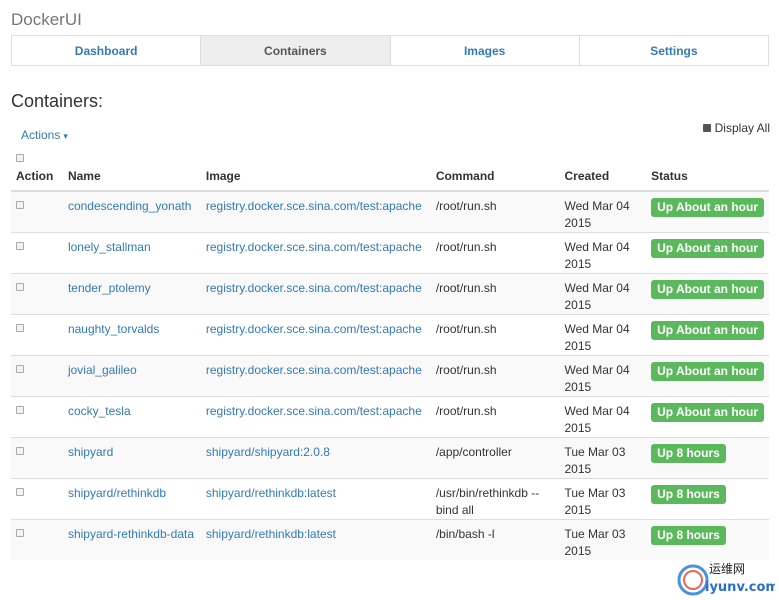  Describe the element at coordinates (90, 452) in the screenshot. I see `container-name-link: shipyard` at that location.